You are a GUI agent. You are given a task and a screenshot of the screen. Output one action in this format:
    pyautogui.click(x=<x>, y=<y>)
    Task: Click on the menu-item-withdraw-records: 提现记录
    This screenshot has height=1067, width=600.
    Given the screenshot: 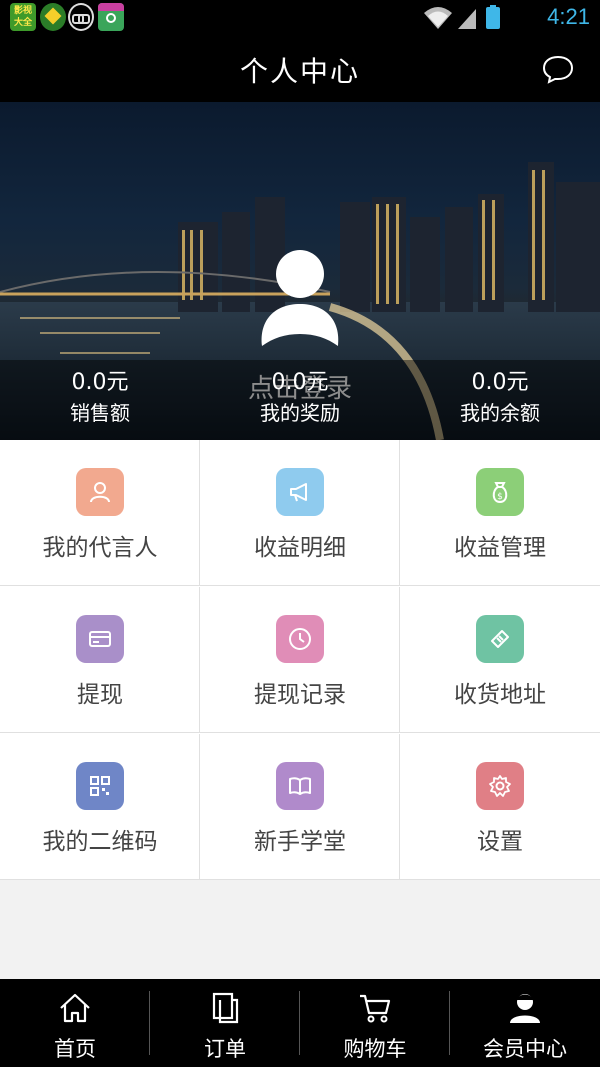 What is the action you would take?
    pyautogui.click(x=300, y=660)
    